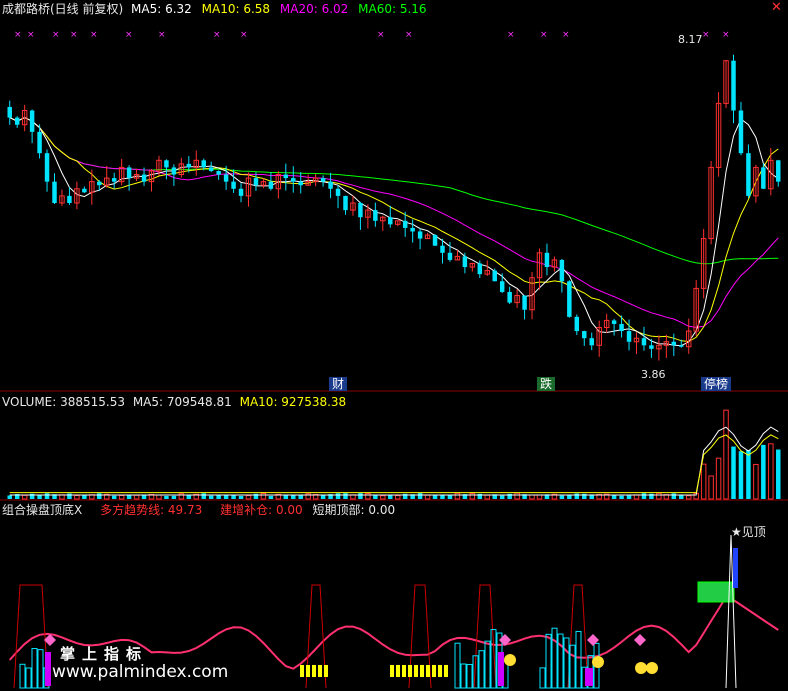 The image size is (788, 691). I want to click on short-top-value: 短期顶部: 0.00, so click(354, 510).